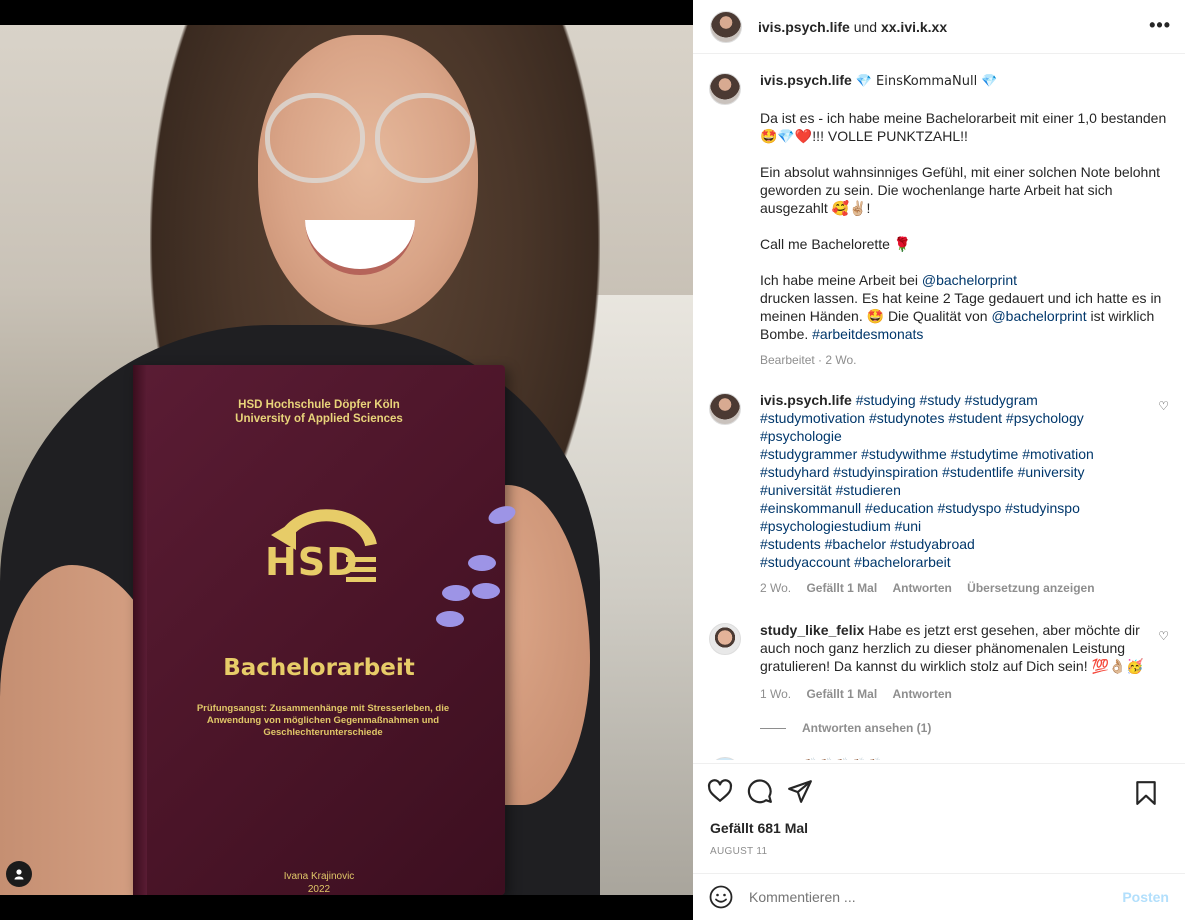 This screenshot has width=1185, height=920. What do you see at coordinates (867, 728) in the screenshot?
I see `view-replies-label: Antworten ansehen (1)` at bounding box center [867, 728].